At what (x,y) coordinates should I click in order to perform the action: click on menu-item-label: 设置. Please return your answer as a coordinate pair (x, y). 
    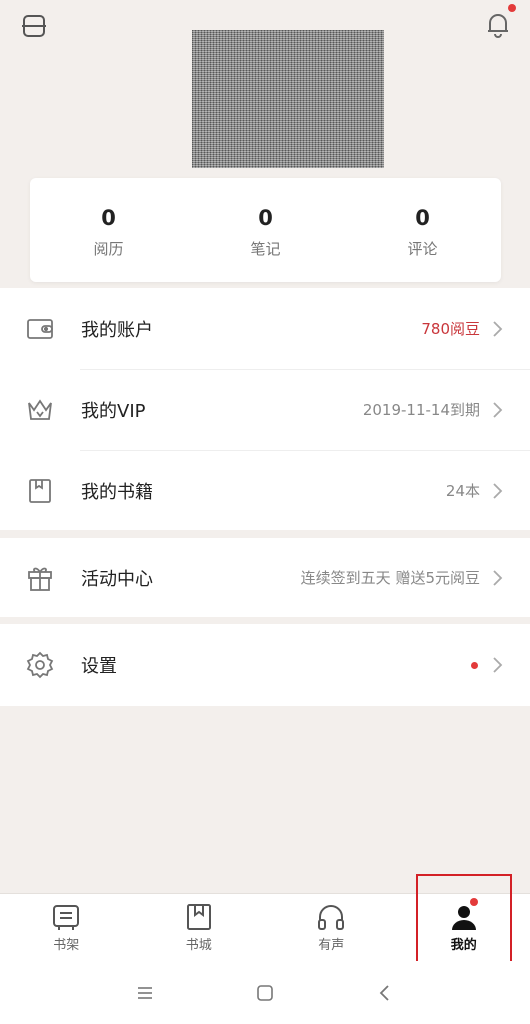
    Looking at the image, I should click on (99, 666).